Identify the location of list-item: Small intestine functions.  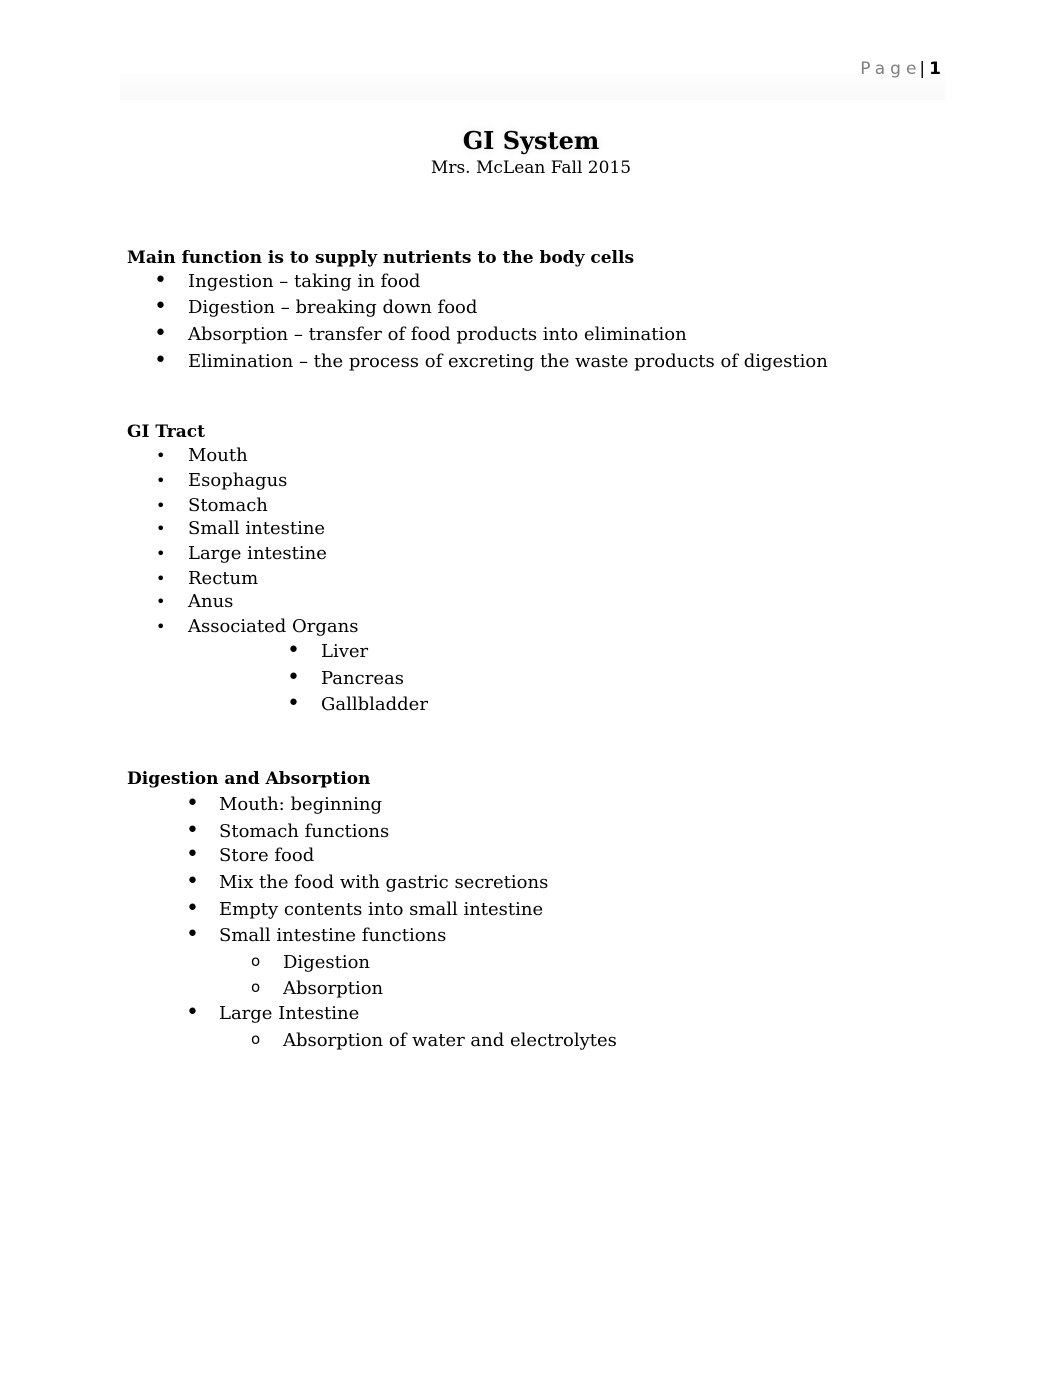
(333, 935).